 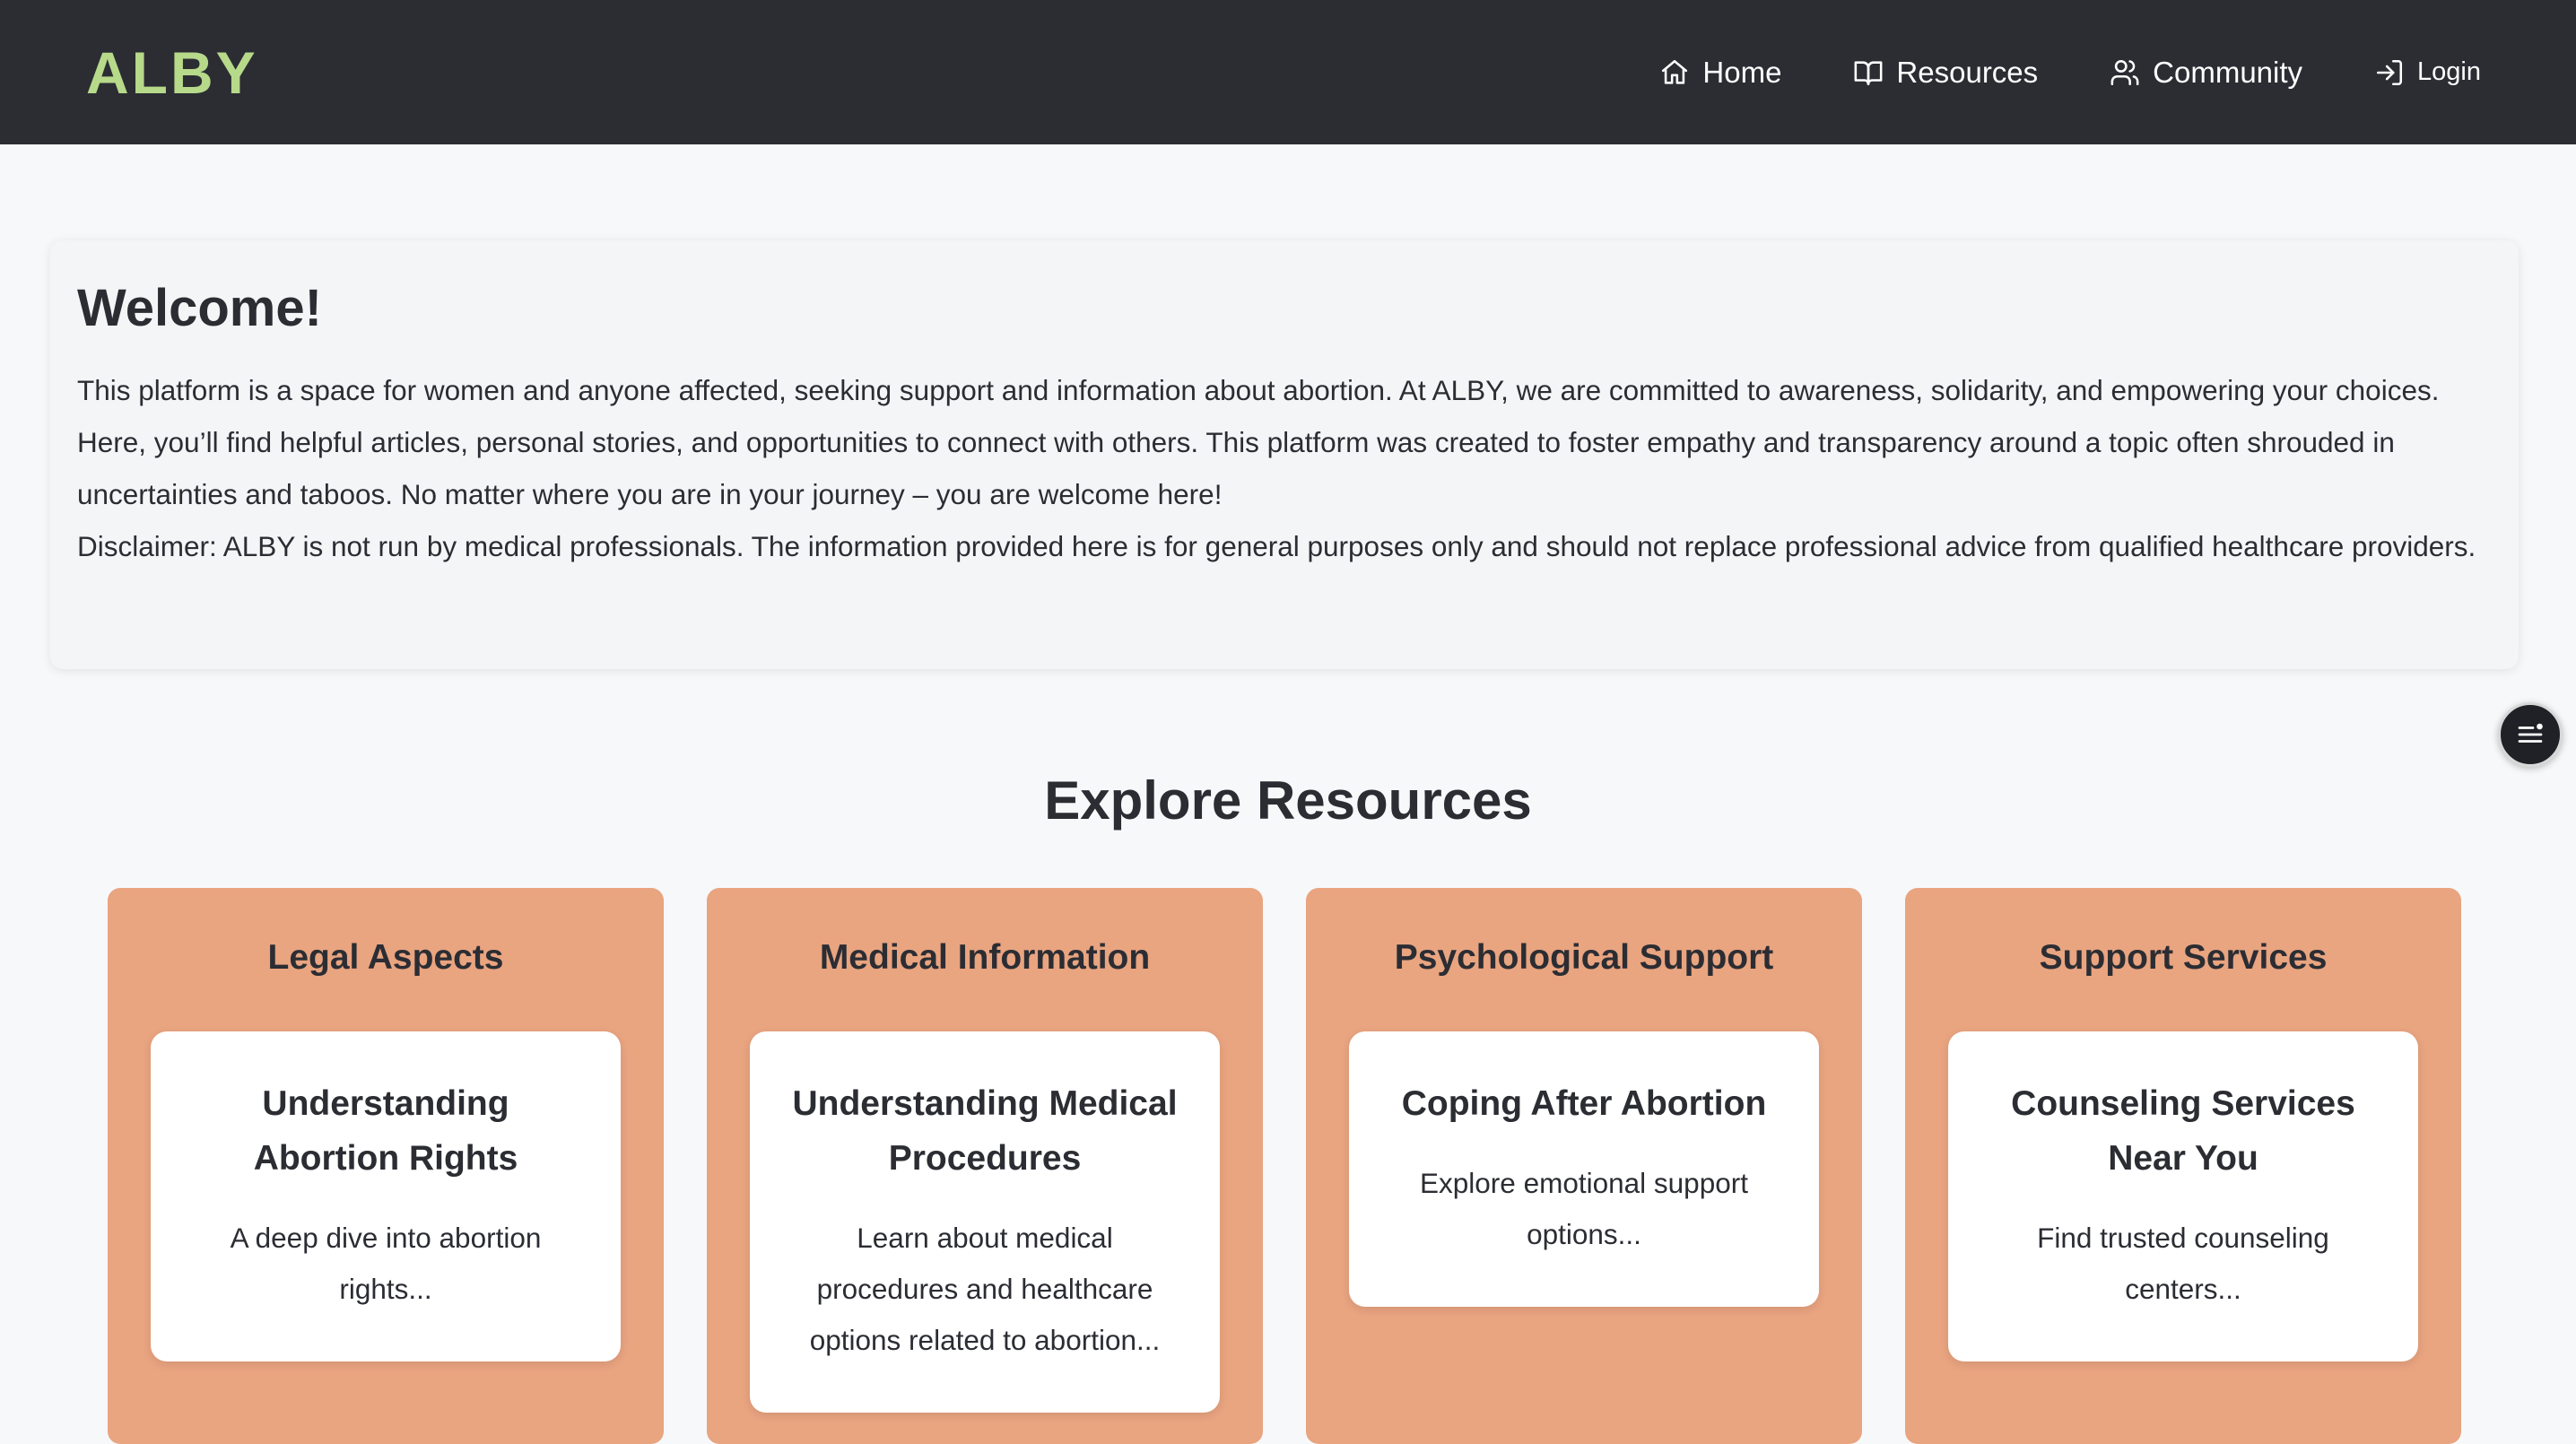 I want to click on nav-resources-link: Resources, so click(x=1945, y=73).